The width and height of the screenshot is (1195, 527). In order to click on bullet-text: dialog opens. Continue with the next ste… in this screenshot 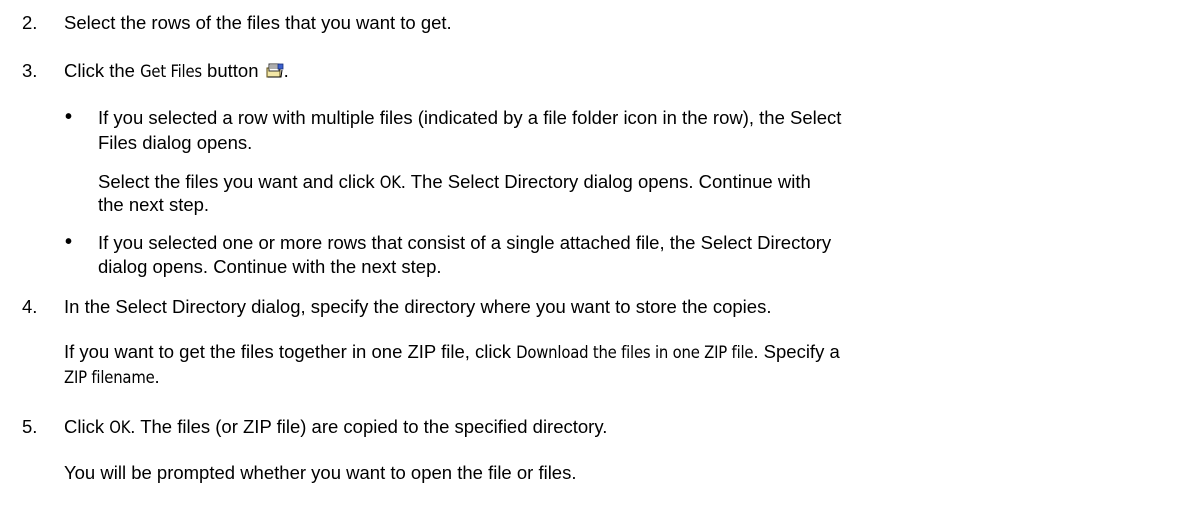, I will do `click(270, 266)`.